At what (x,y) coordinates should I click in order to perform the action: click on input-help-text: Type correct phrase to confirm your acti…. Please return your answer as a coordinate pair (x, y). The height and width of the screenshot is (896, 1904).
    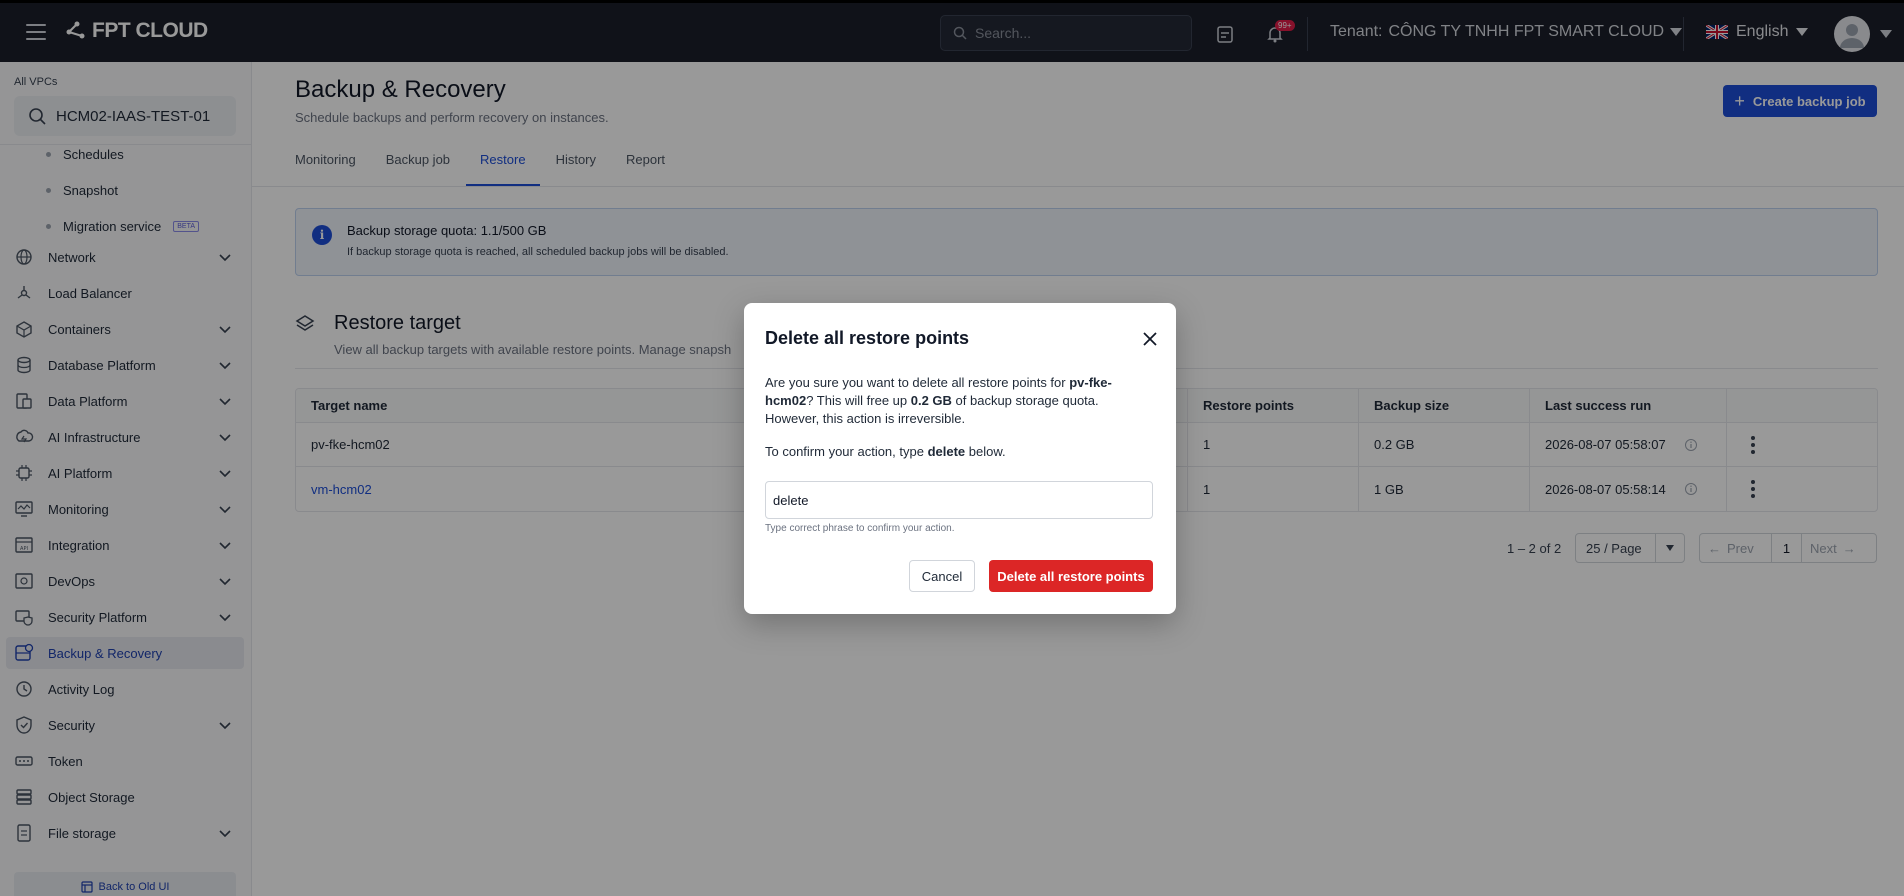
    Looking at the image, I should click on (860, 528).